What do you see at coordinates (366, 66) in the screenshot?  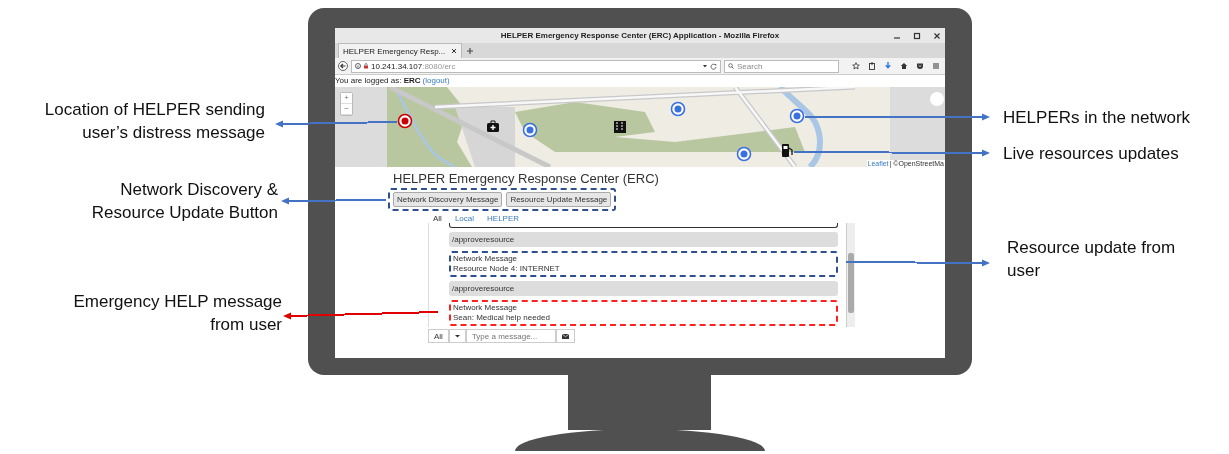 I see `lock-icon` at bounding box center [366, 66].